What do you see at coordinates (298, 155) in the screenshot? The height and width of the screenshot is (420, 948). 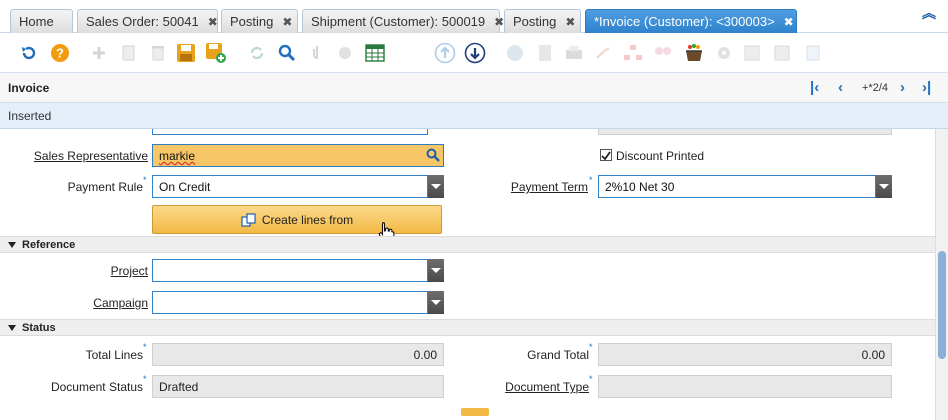 I see `sales-rep-input: markie` at bounding box center [298, 155].